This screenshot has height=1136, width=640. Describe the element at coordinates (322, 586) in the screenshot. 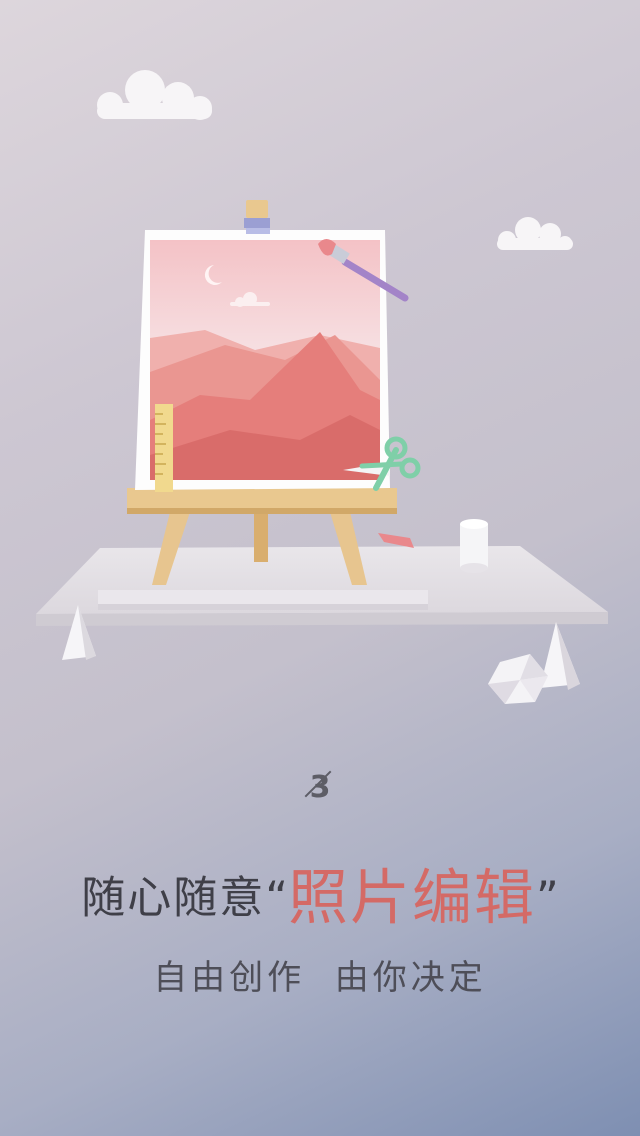

I see `shelf-platform` at that location.